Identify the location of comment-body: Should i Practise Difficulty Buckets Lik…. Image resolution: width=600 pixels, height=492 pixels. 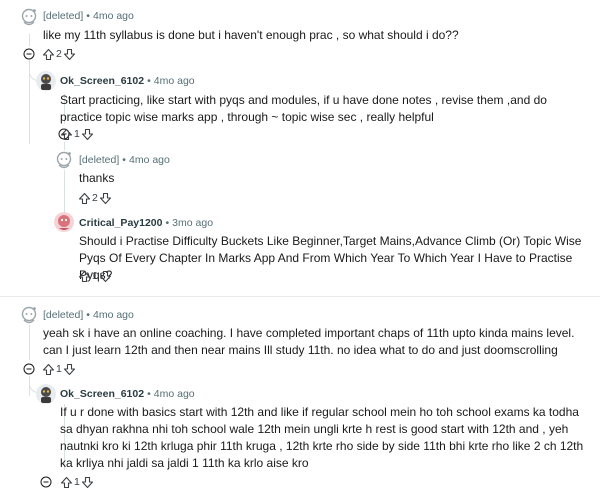
(330, 258).